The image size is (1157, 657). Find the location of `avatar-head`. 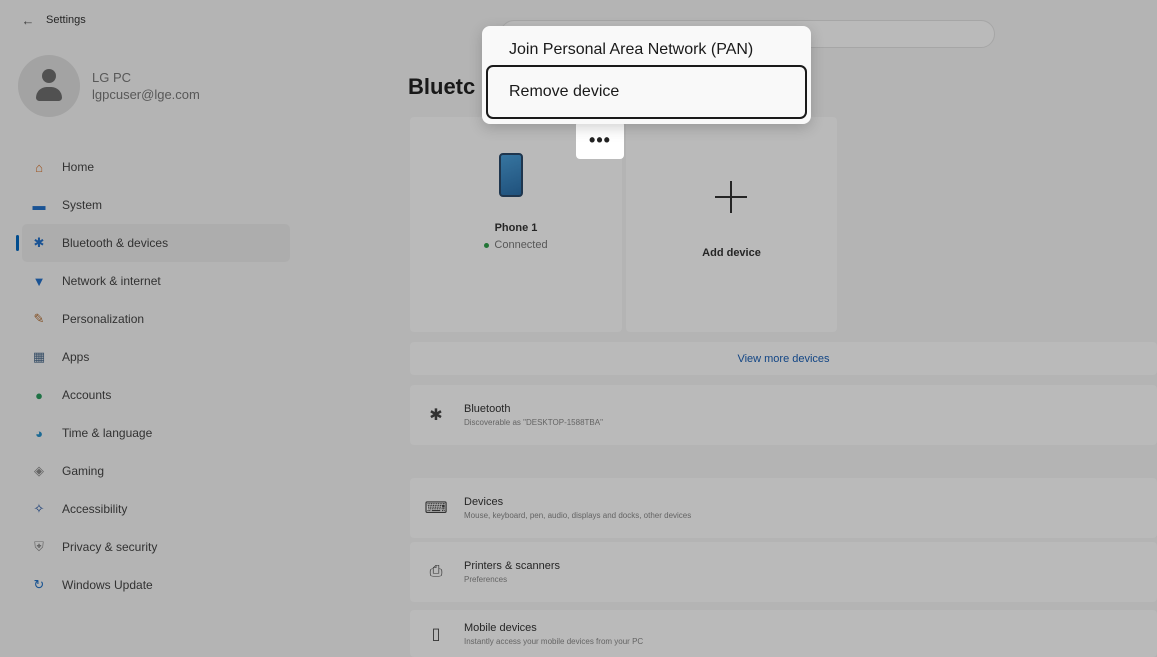

avatar-head is located at coordinates (49, 76).